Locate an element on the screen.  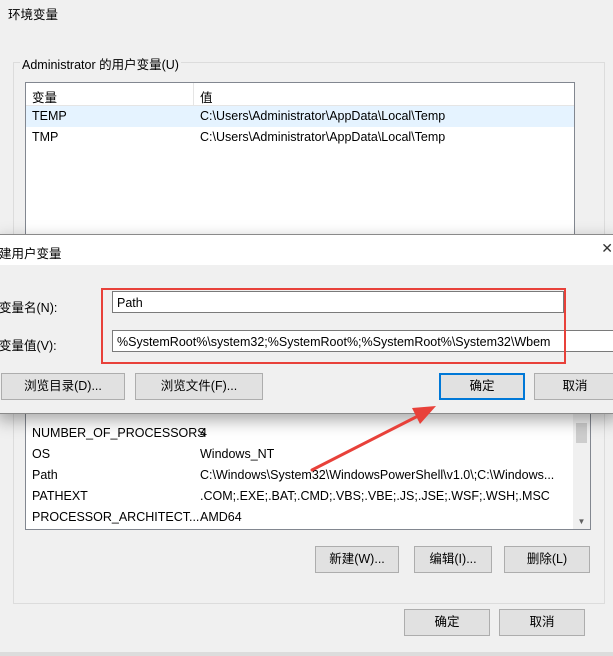
var-name: PATHEXT is located at coordinates (60, 496).